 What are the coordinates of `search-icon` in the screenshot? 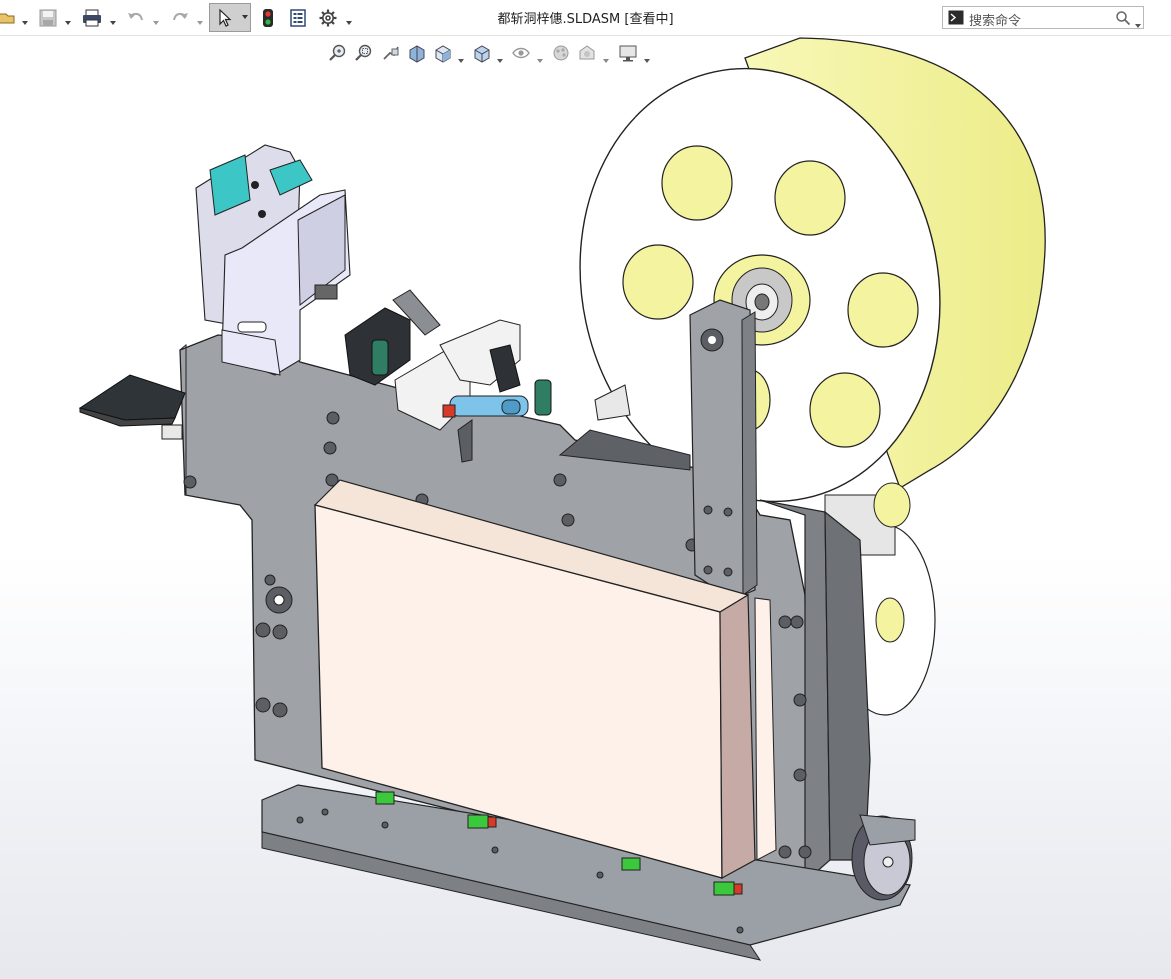 It's located at (1123, 20).